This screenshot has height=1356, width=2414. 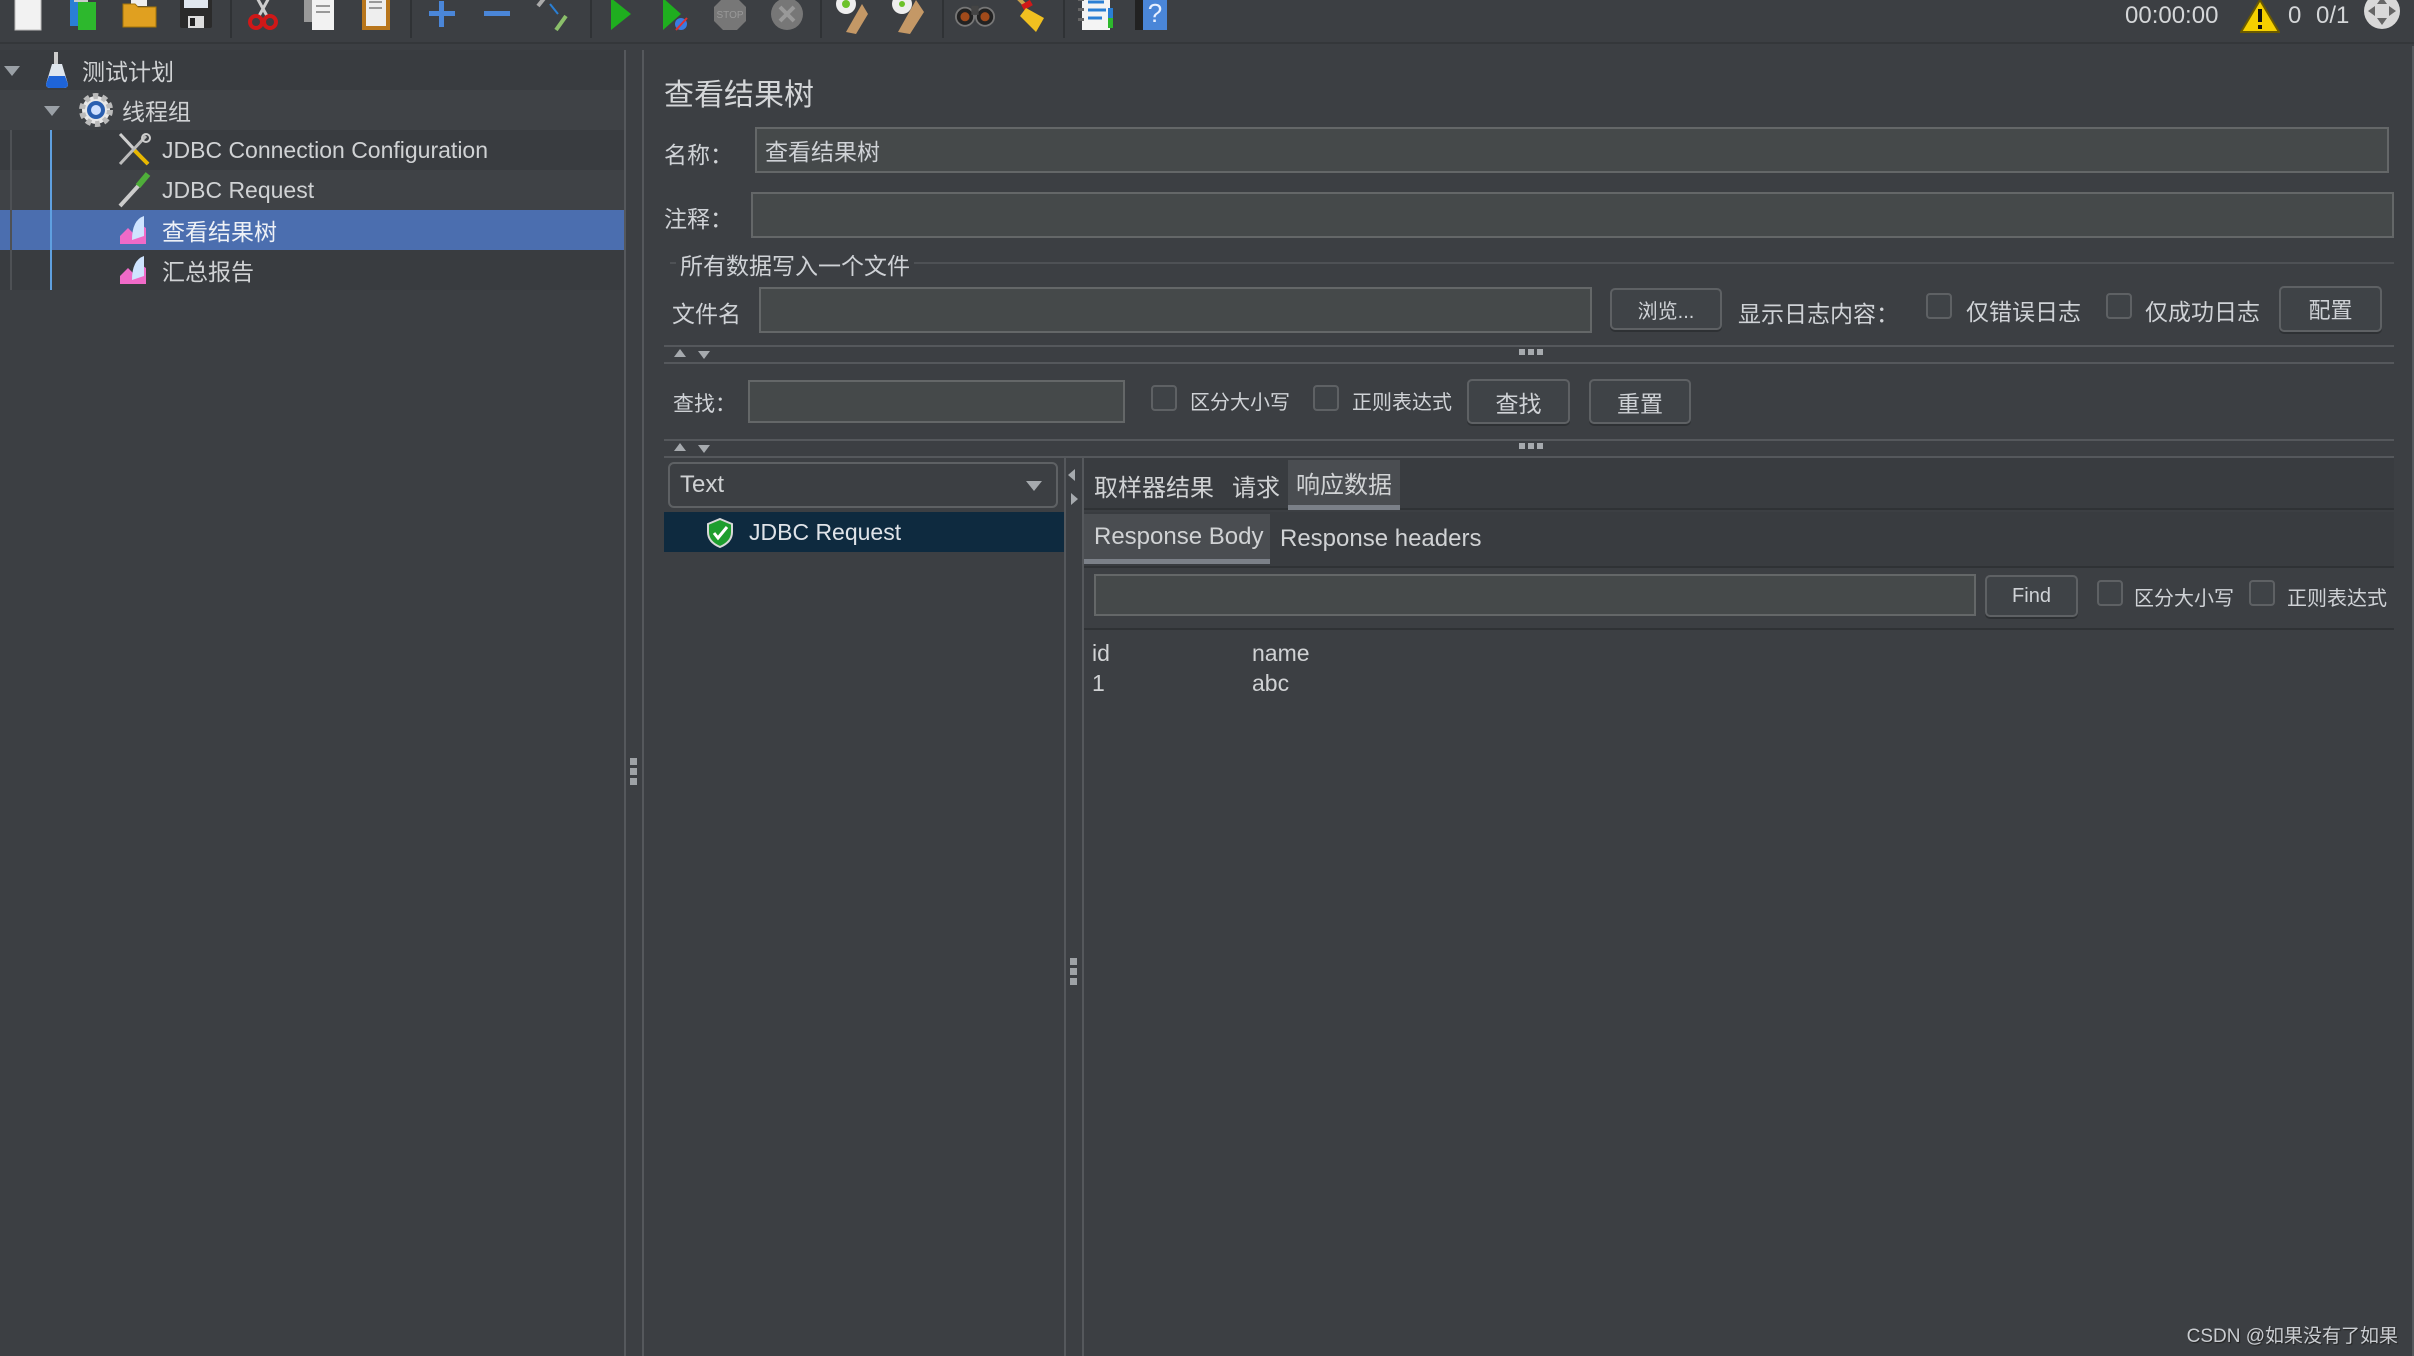 What do you see at coordinates (51, 210) in the screenshot?
I see `tree-connector-line` at bounding box center [51, 210].